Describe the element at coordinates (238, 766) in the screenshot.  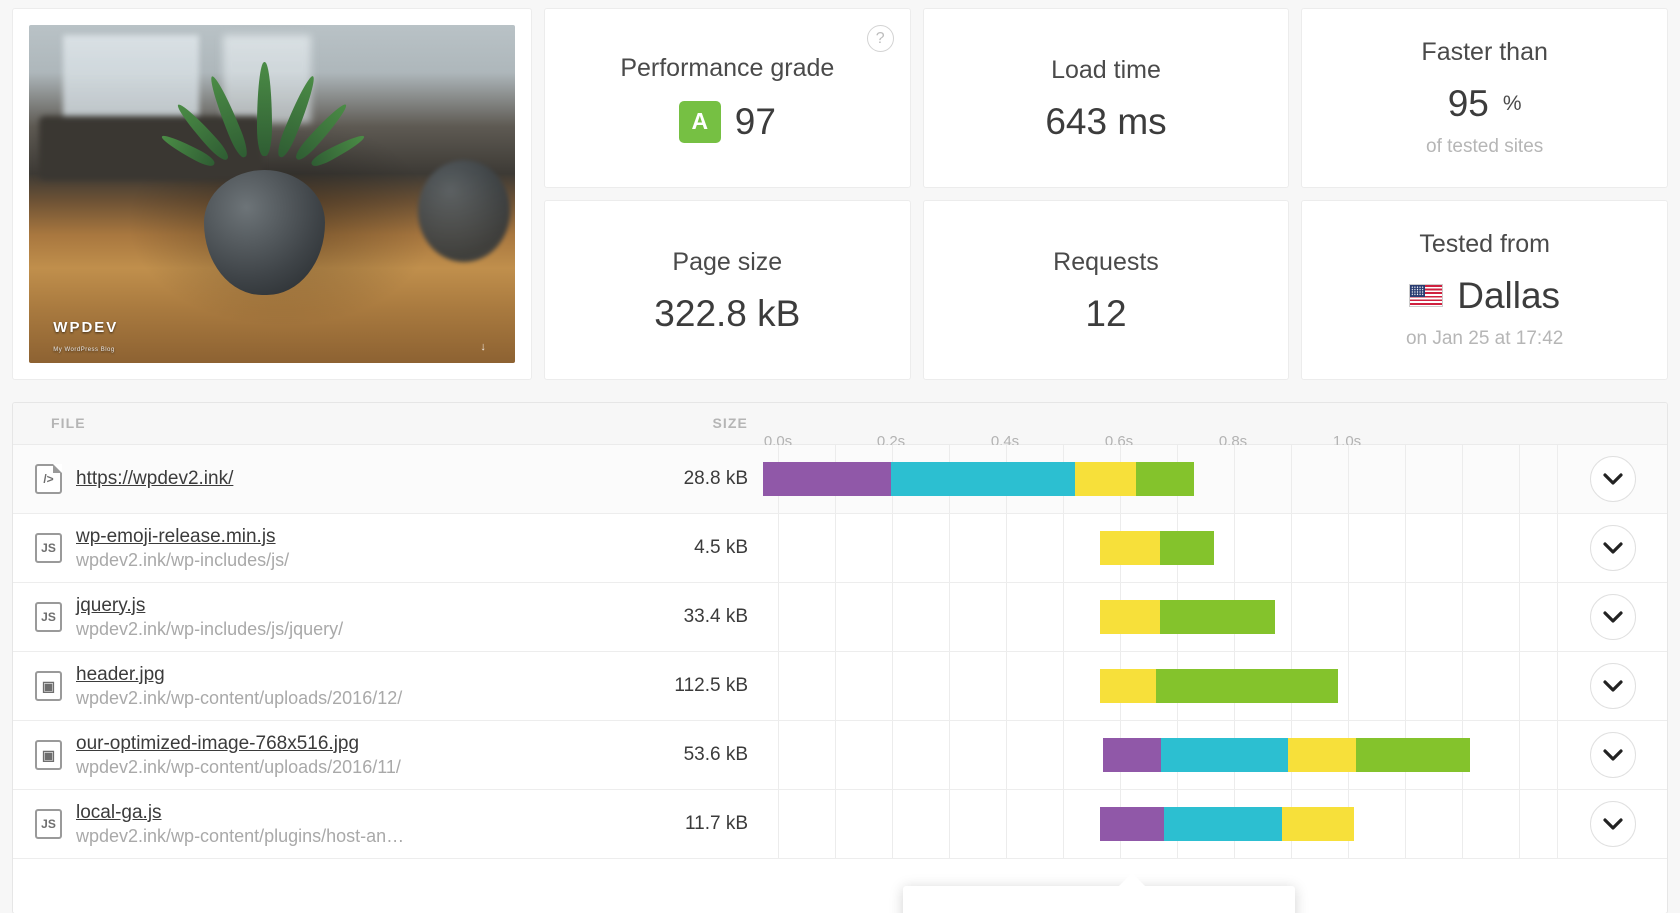
I see `file-path: wpdev2.ink/wp-content/uploads/2016/11/` at that location.